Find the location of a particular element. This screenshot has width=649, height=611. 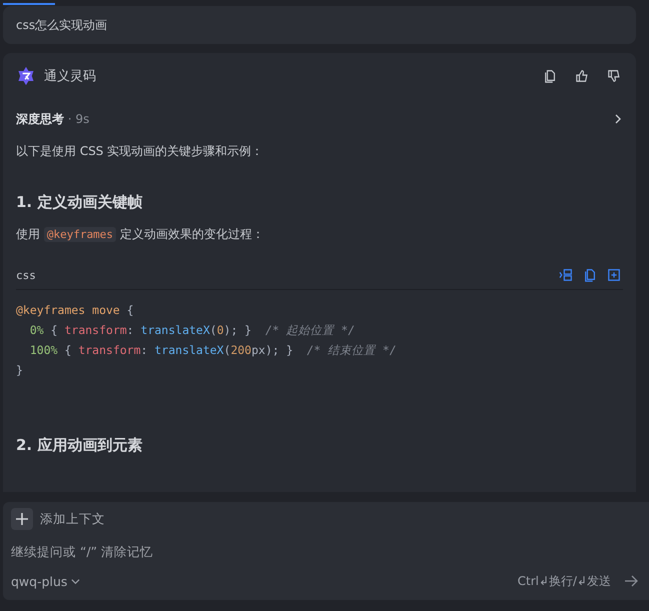

code-language: css is located at coordinates (26, 275).